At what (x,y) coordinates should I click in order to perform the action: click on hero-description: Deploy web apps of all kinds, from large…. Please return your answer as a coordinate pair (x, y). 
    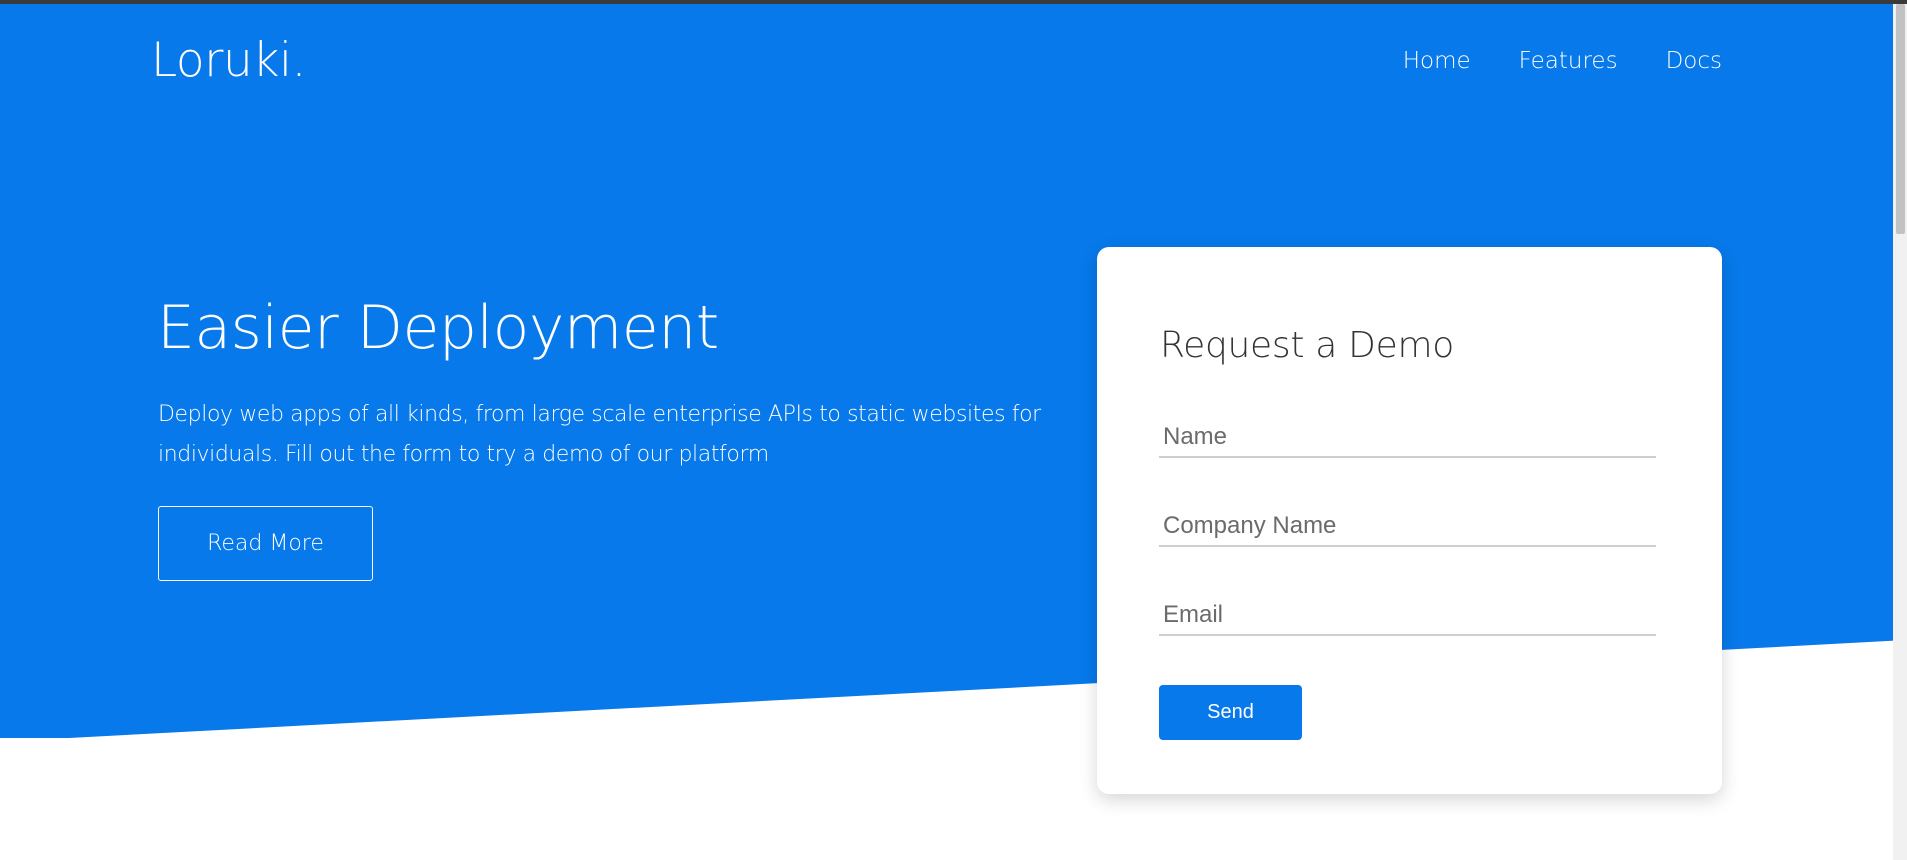
    Looking at the image, I should click on (599, 434).